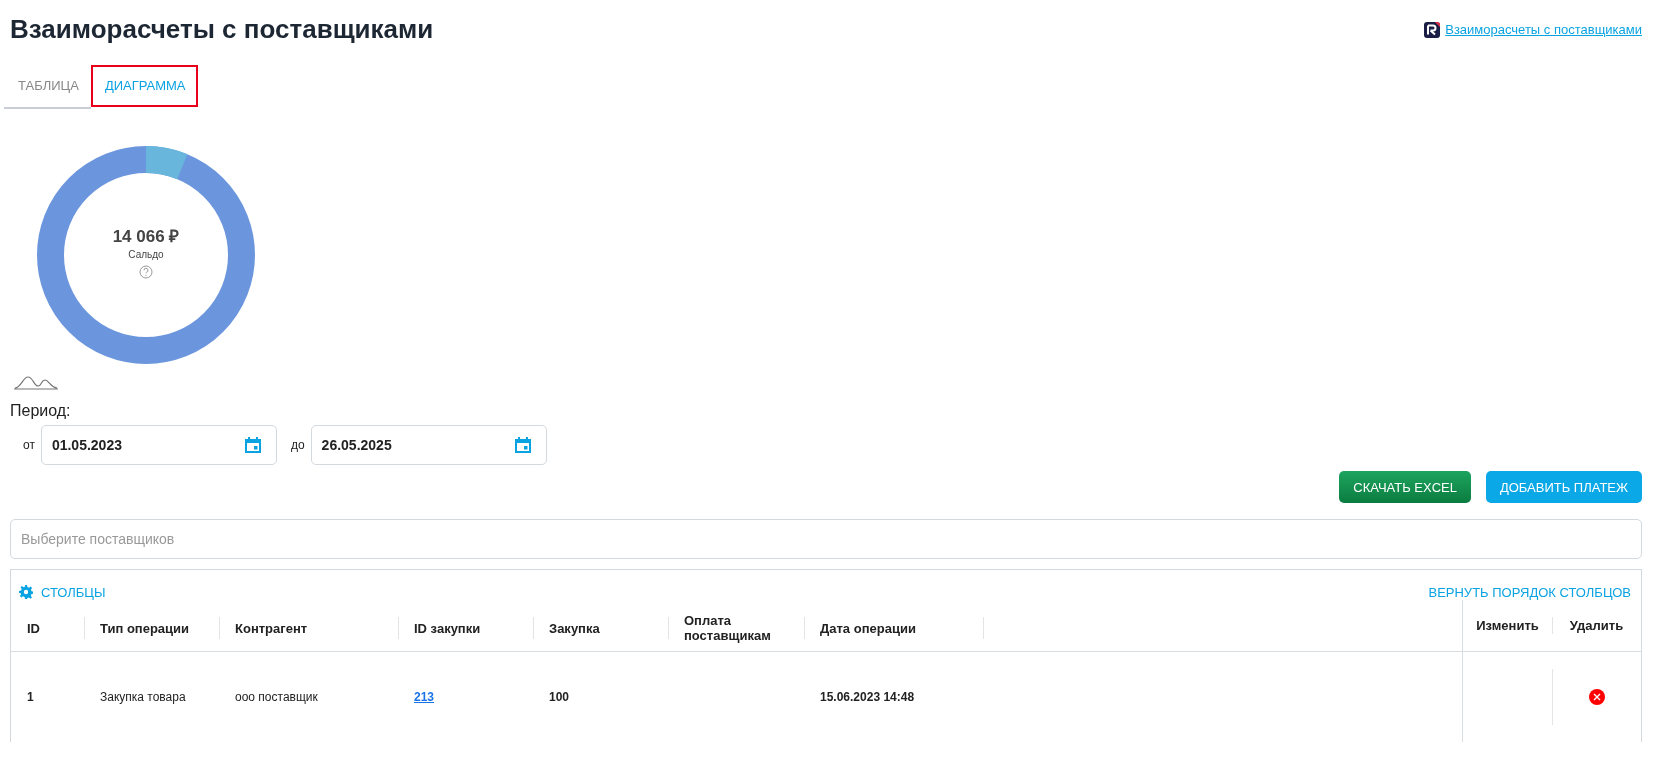  I want to click on delete-icon, so click(1596, 697).